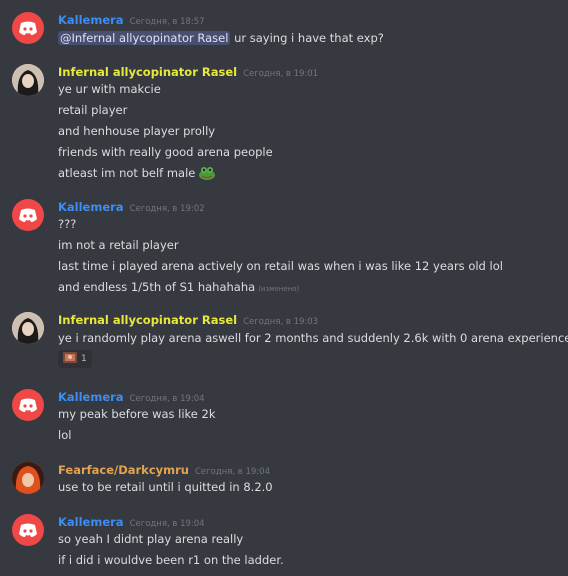 The height and width of the screenshot is (576, 568). What do you see at coordinates (151, 539) in the screenshot?
I see `message-line: so yeah I didnt play arena really` at bounding box center [151, 539].